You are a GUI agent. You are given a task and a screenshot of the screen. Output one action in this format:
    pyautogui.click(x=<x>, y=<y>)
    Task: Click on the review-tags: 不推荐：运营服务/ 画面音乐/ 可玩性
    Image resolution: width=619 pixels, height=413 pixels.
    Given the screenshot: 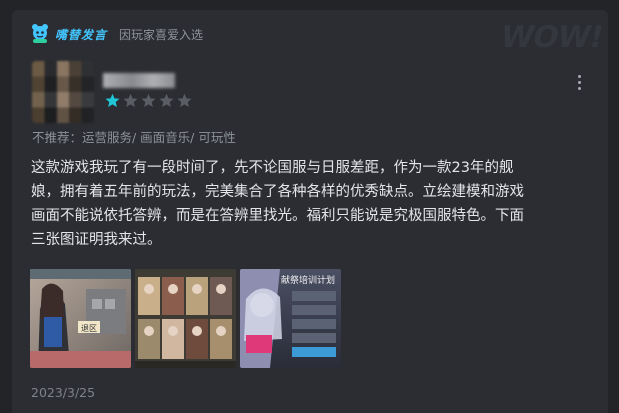 What is the action you would take?
    pyautogui.click(x=134, y=137)
    